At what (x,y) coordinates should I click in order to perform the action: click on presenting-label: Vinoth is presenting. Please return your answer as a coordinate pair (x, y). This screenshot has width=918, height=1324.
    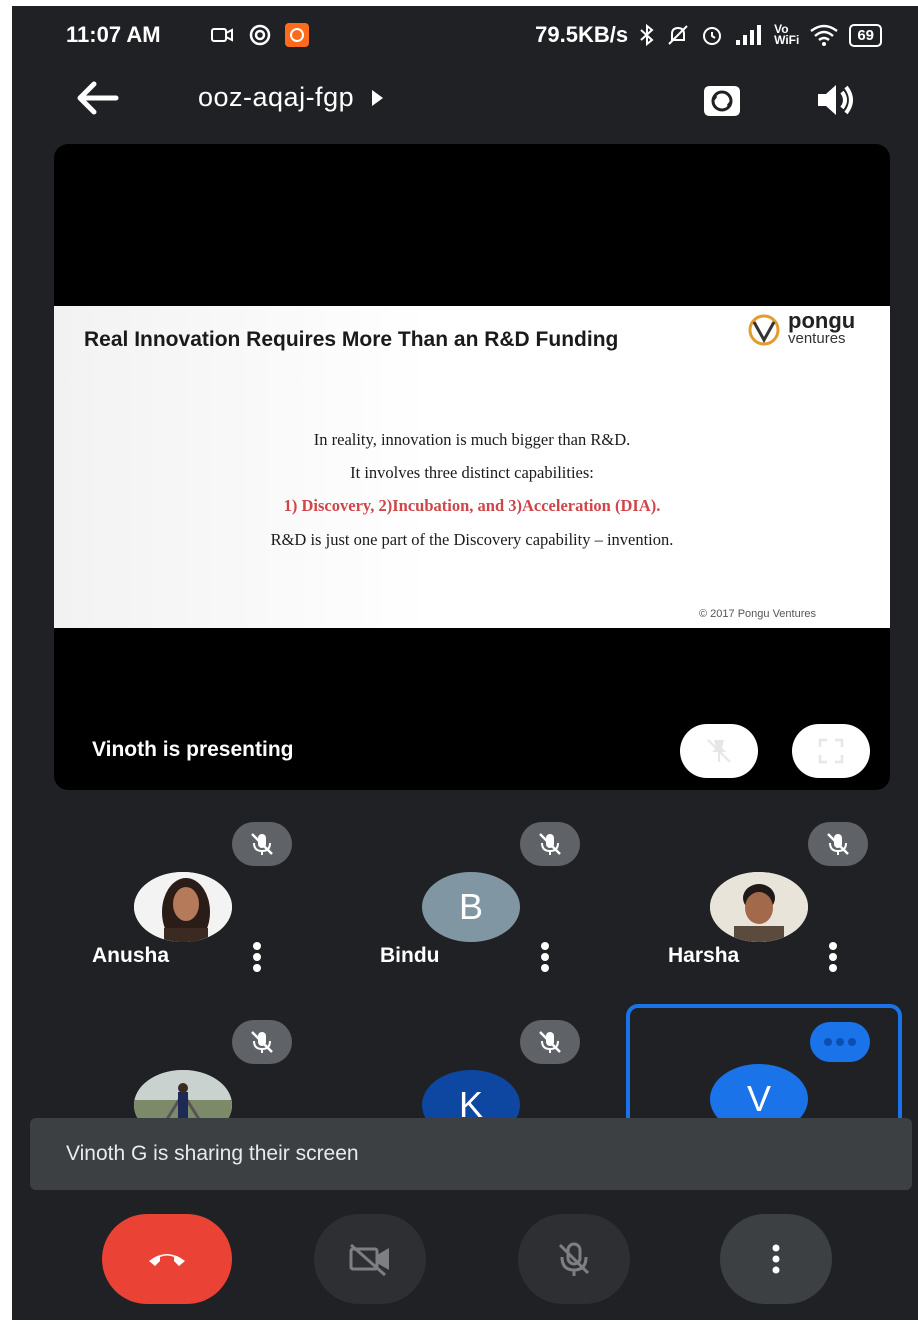
    Looking at the image, I should click on (193, 749).